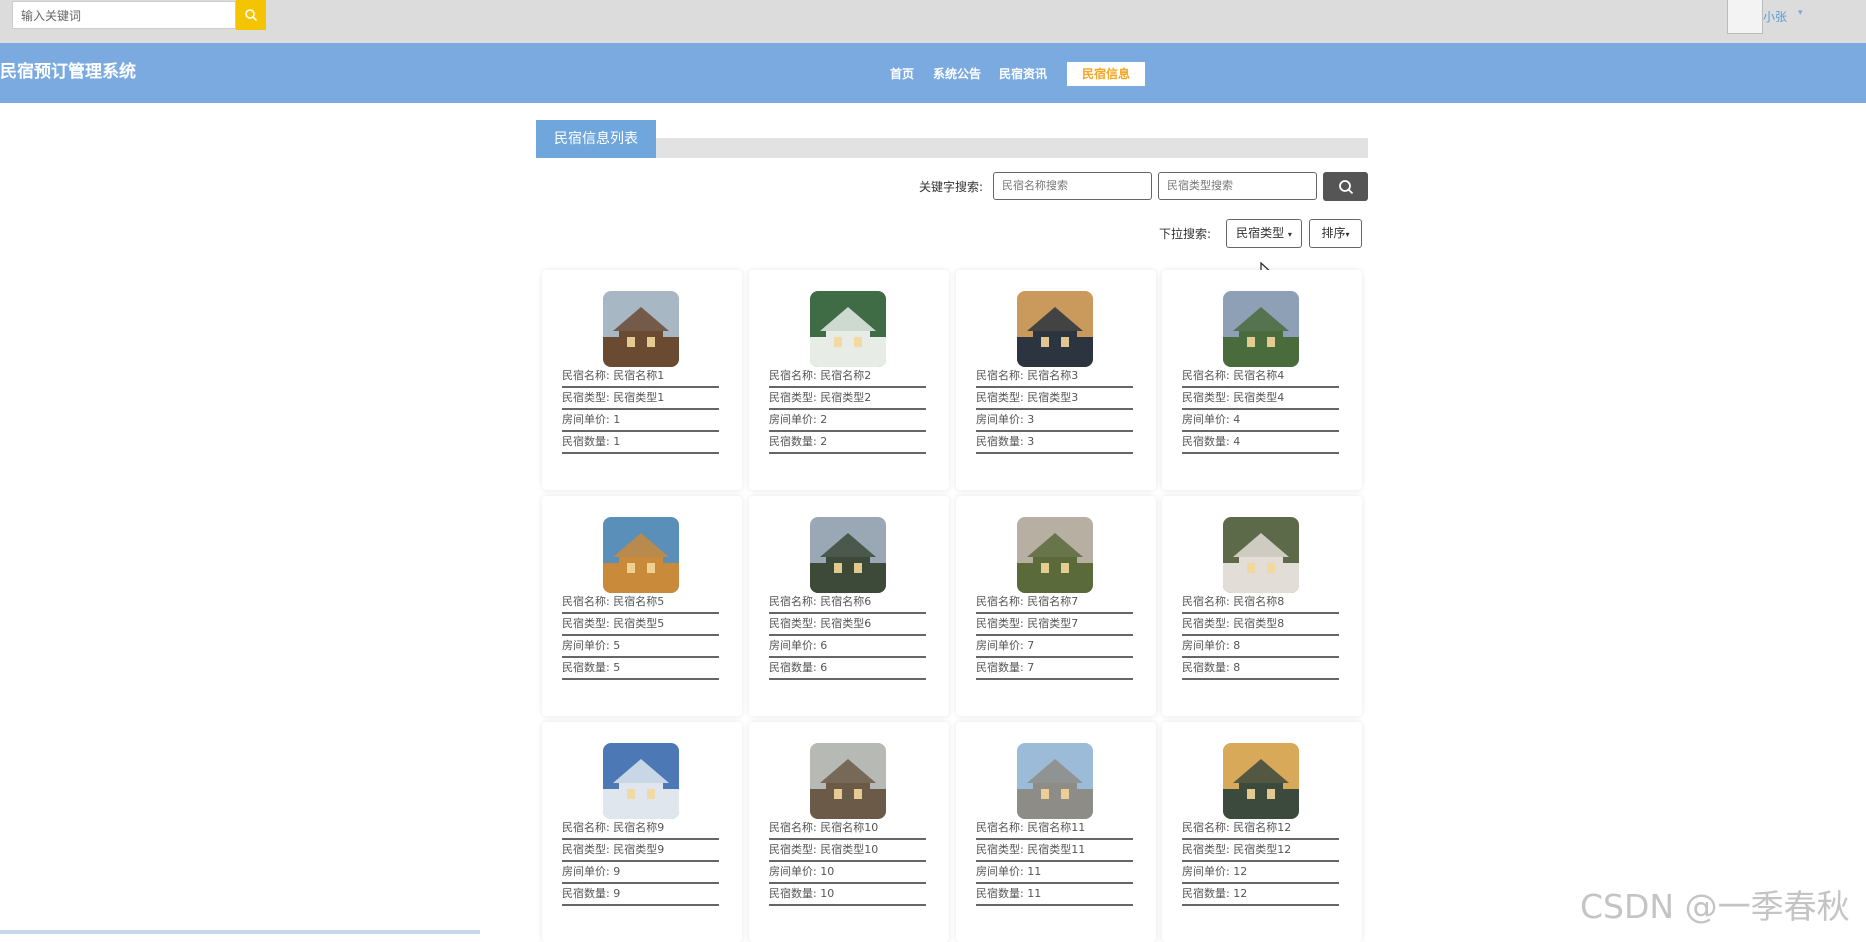 Image resolution: width=1866 pixels, height=942 pixels. What do you see at coordinates (1260, 443) in the screenshot?
I see `card-field-count: 民宿数量: 4` at bounding box center [1260, 443].